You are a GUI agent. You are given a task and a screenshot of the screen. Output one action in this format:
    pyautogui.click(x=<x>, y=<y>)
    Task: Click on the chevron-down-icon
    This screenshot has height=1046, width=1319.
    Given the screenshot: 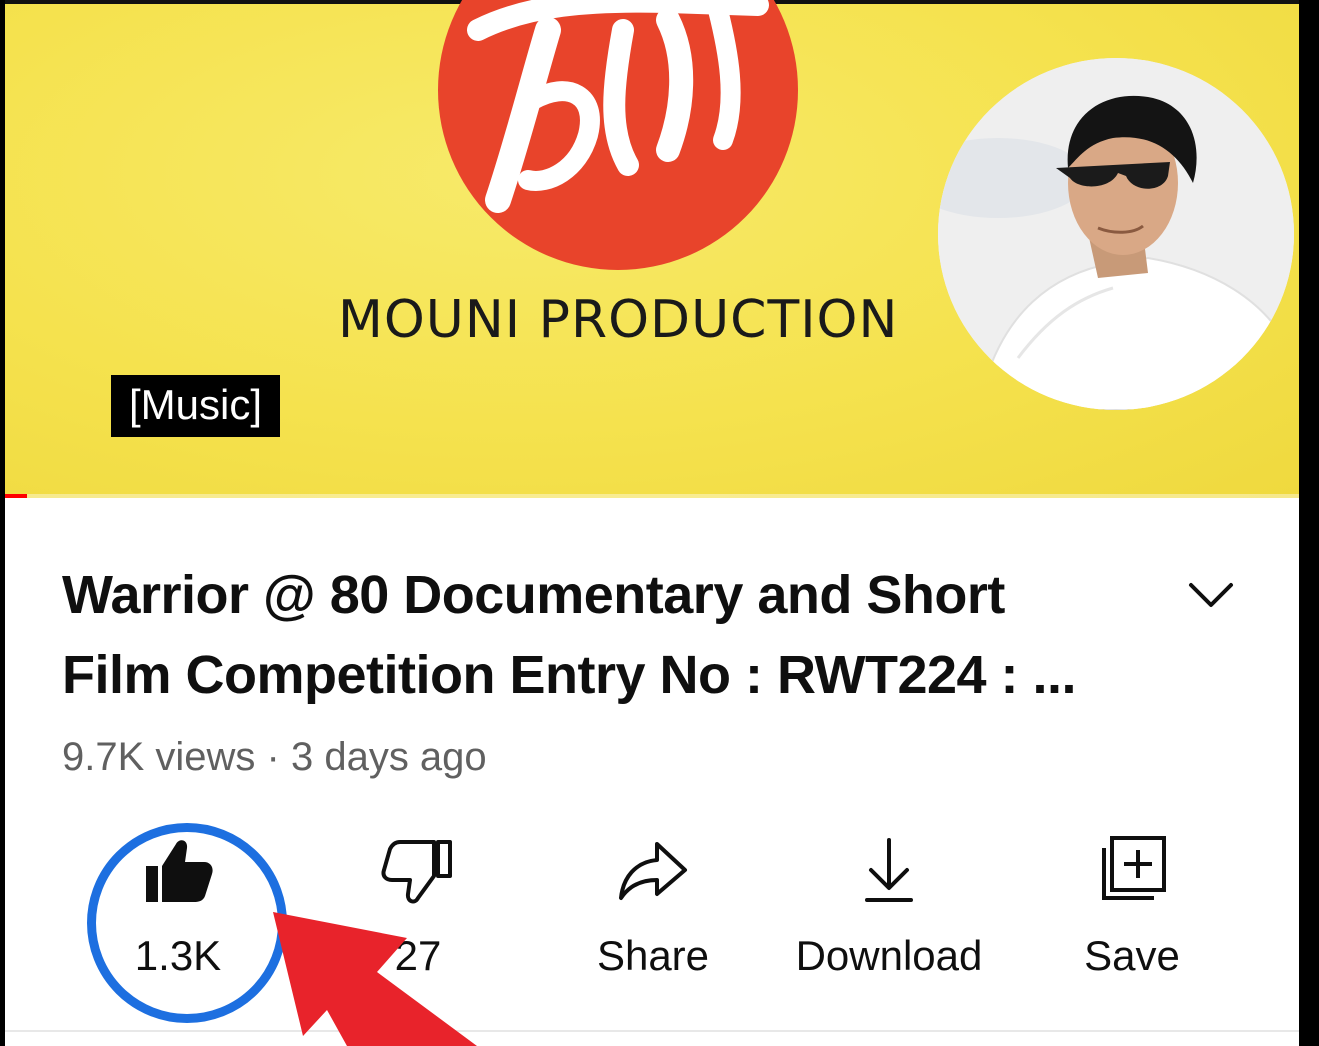 What is the action you would take?
    pyautogui.click(x=1211, y=595)
    